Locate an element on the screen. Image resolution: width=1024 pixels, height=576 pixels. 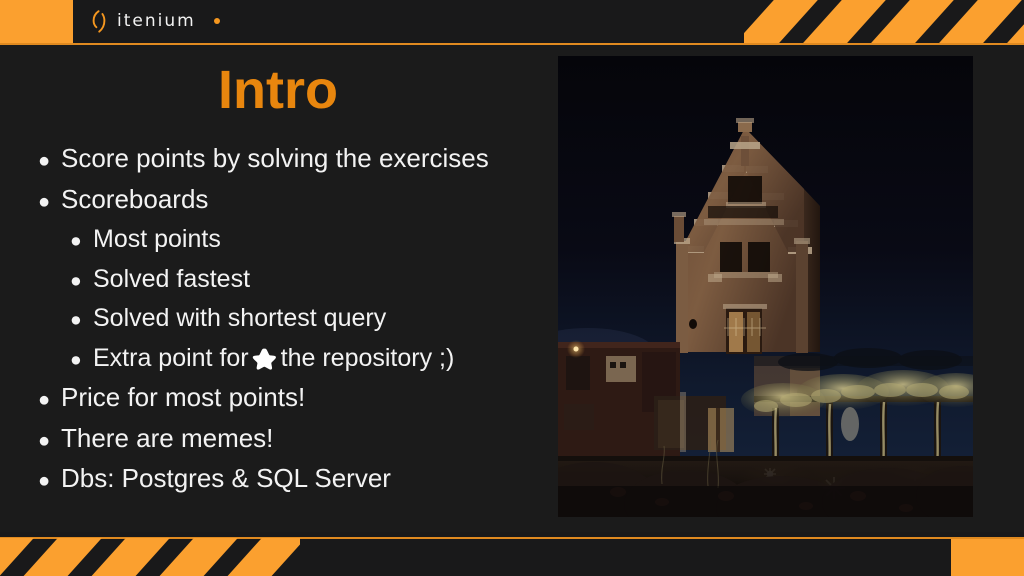
footer-hazard-stripes is located at coordinates (150, 557).